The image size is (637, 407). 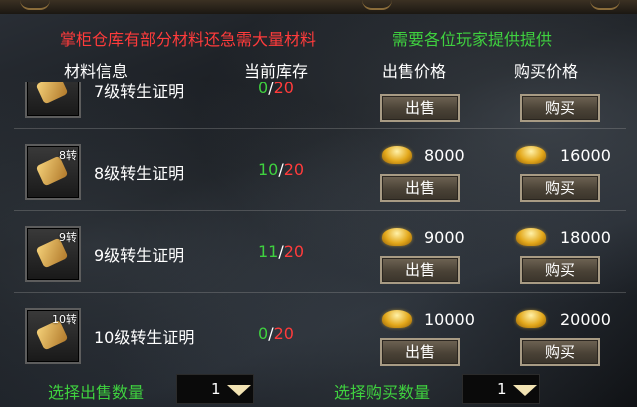 I want to click on buy-price: 18000, so click(x=585, y=237).